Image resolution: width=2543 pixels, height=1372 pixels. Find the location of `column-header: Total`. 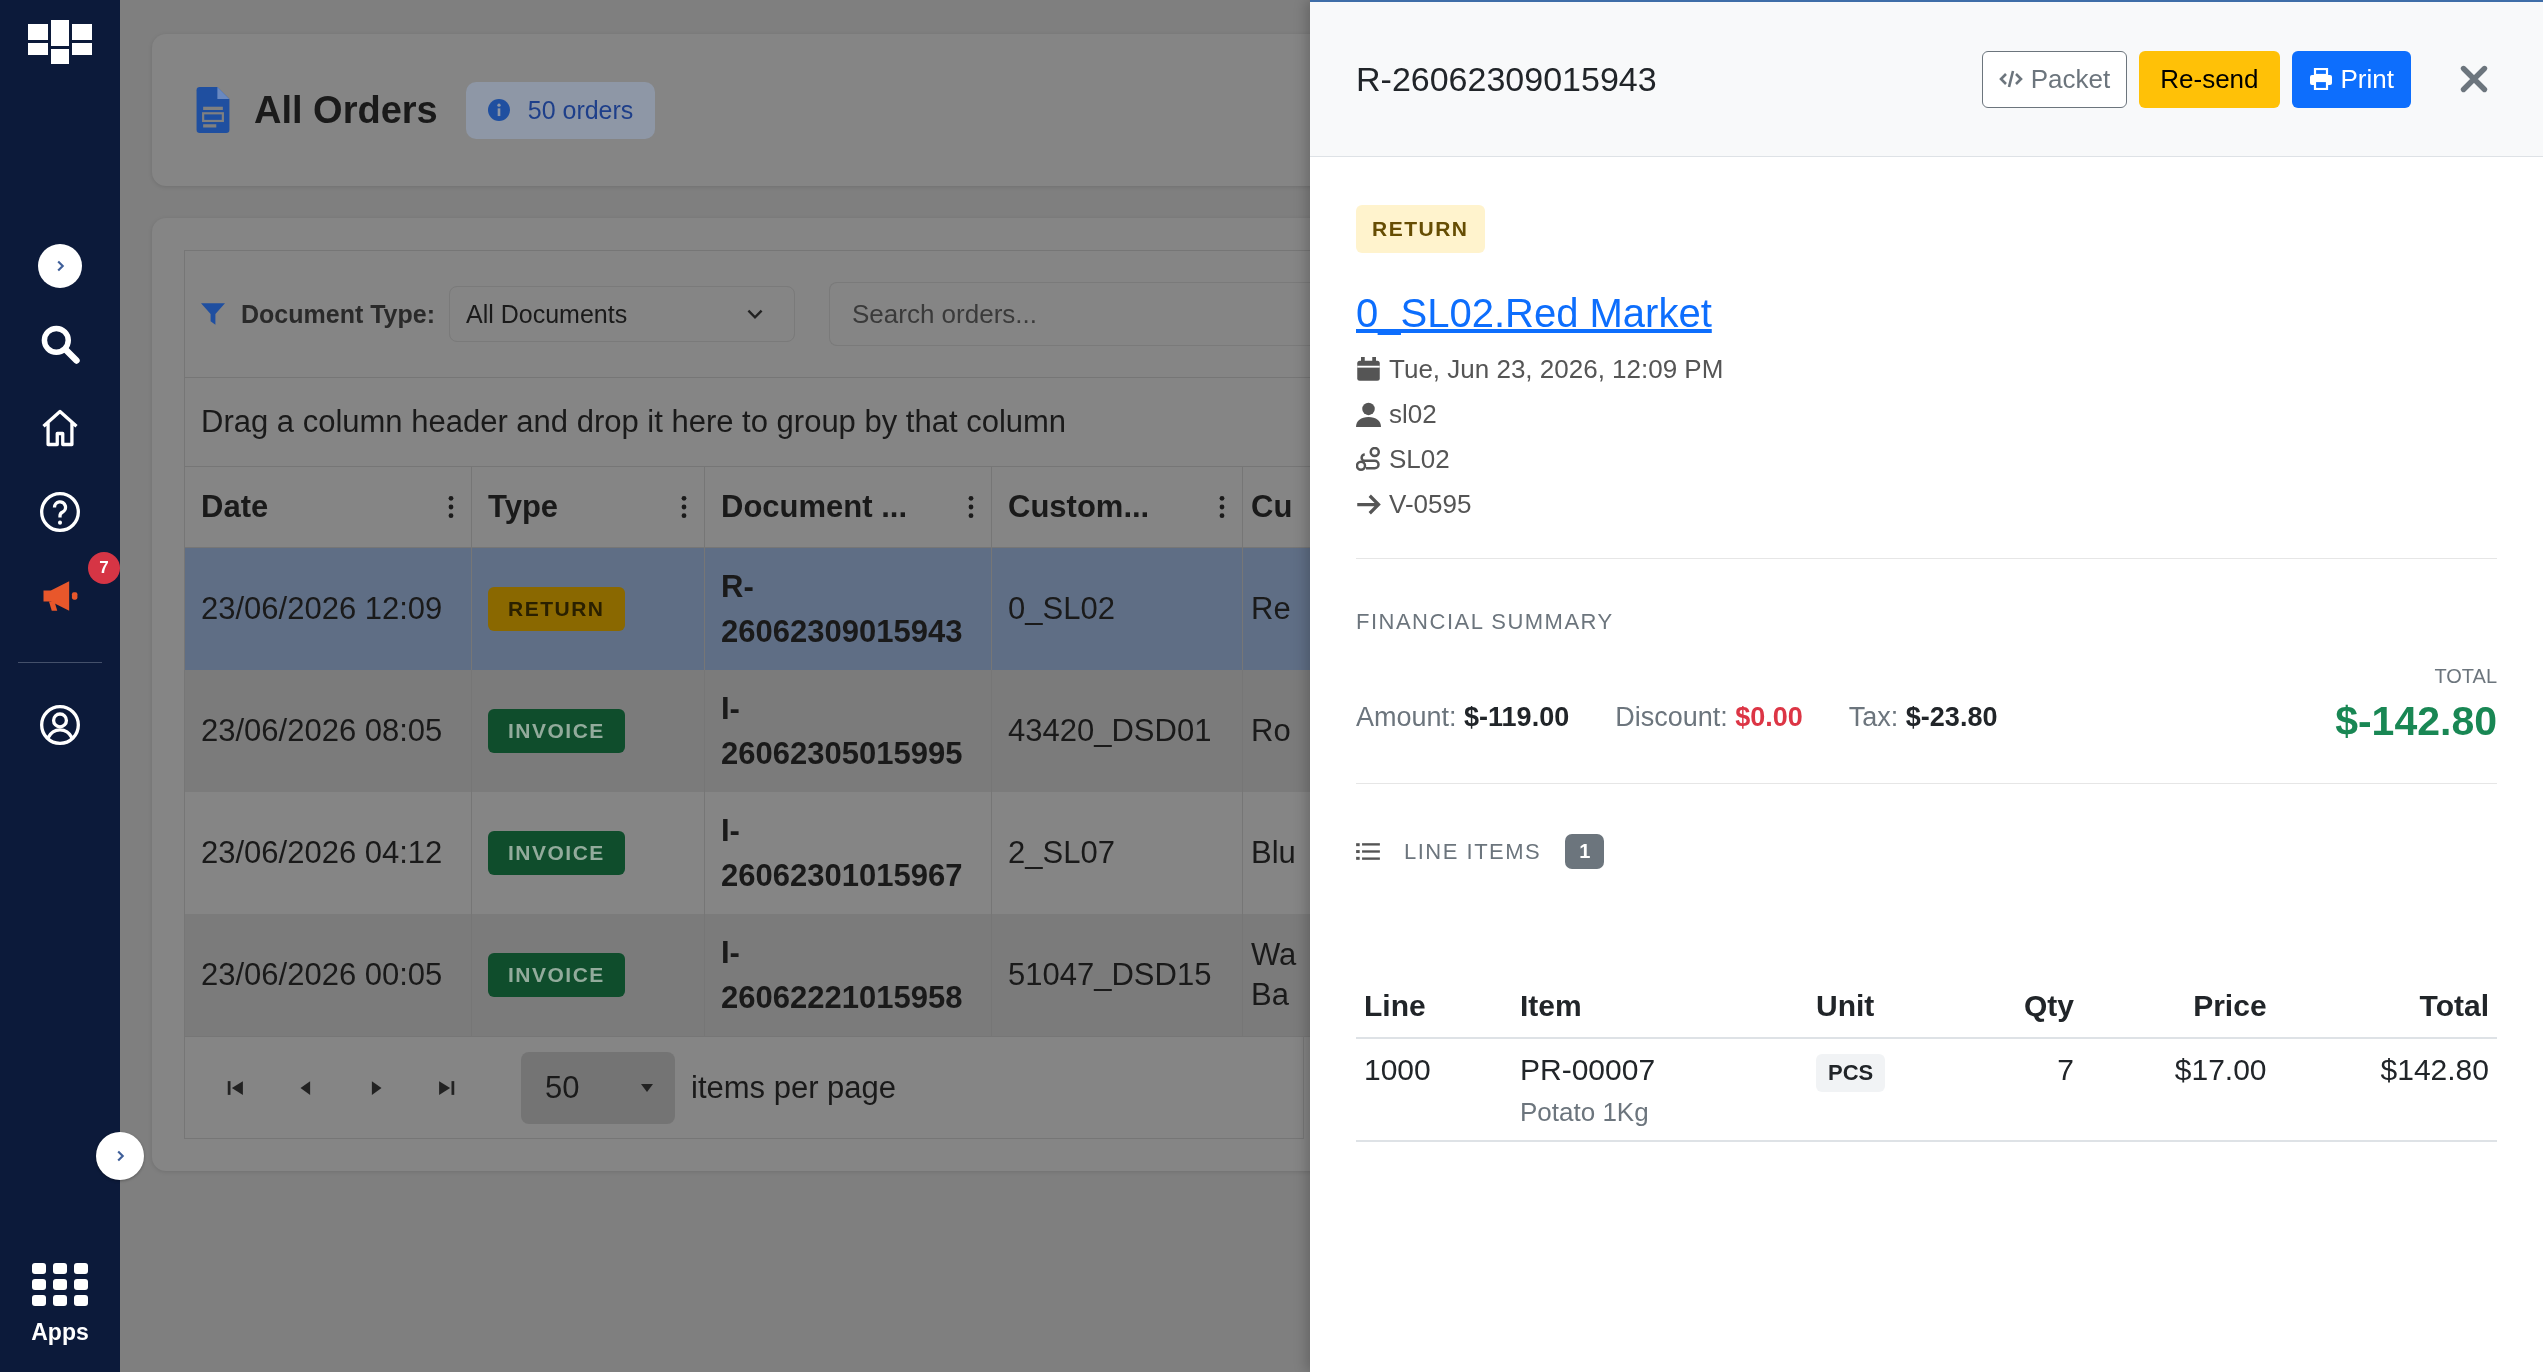

column-header: Total is located at coordinates (2385, 1013).